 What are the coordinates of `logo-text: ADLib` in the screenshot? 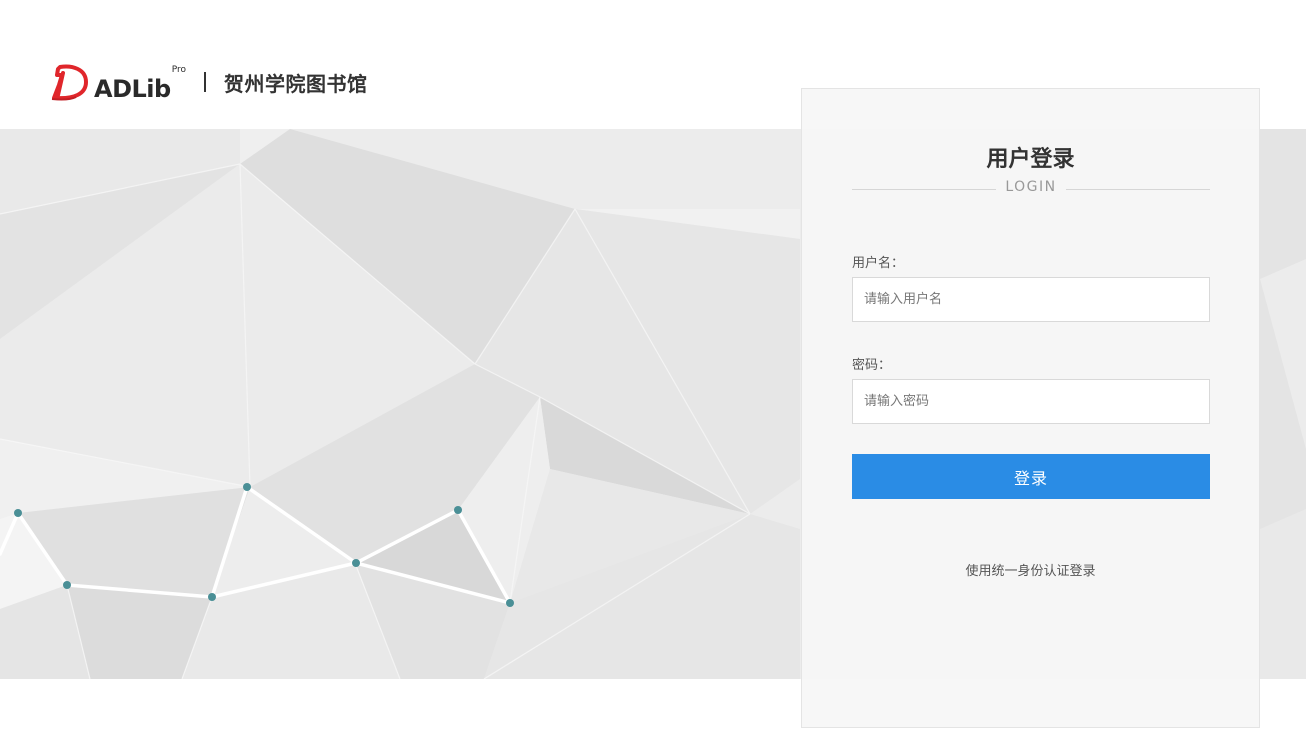 It's located at (132, 89).